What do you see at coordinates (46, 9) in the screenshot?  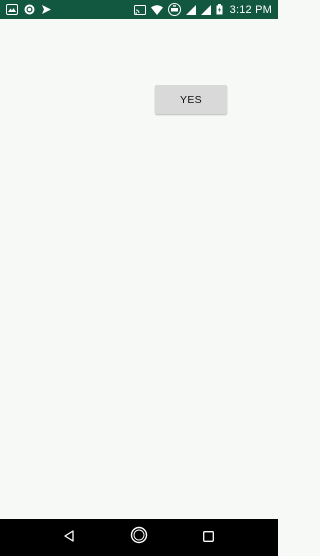 I see `send-app-icon` at bounding box center [46, 9].